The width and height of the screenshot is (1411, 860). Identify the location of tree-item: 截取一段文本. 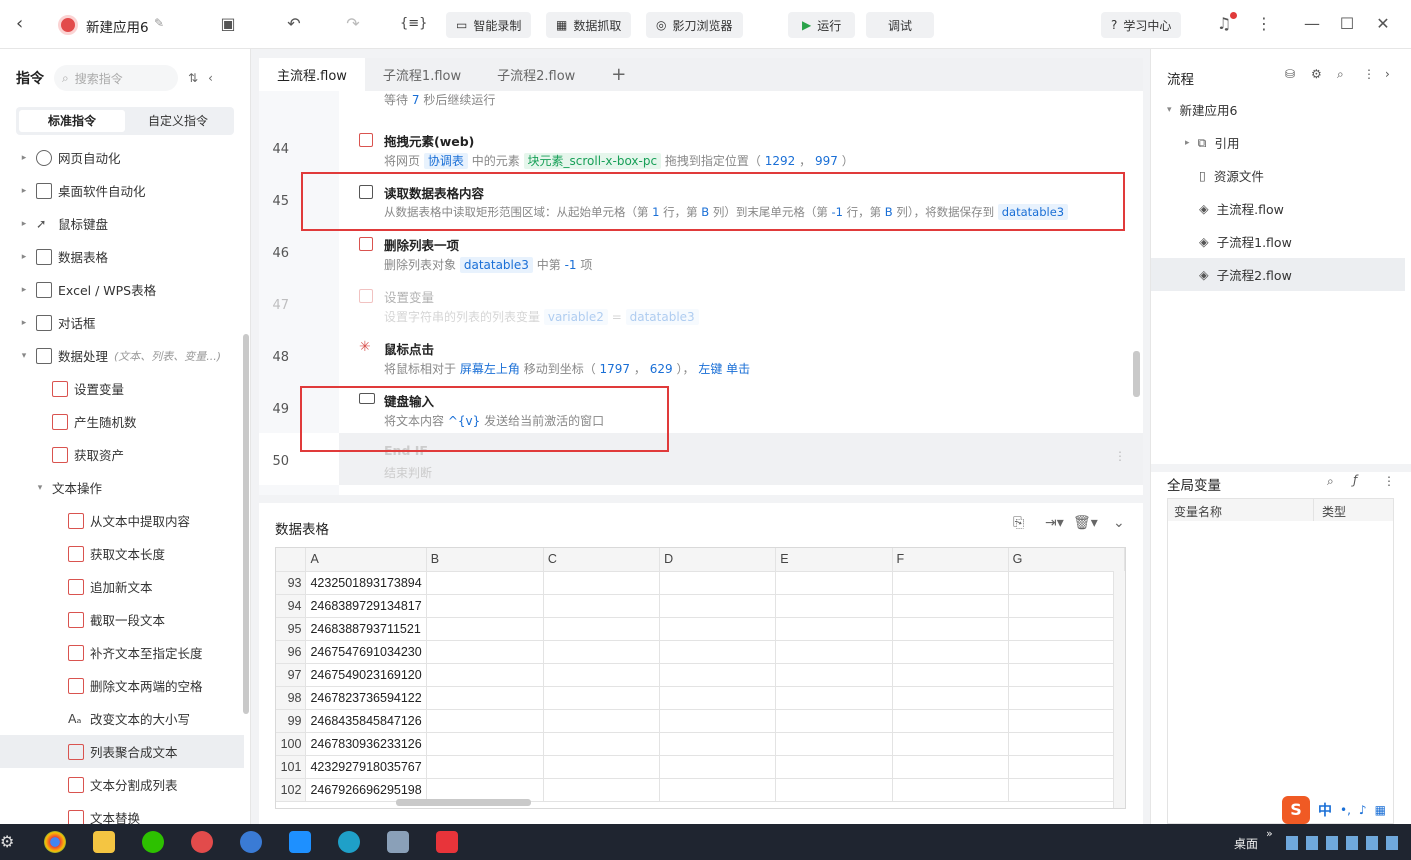
(122, 619).